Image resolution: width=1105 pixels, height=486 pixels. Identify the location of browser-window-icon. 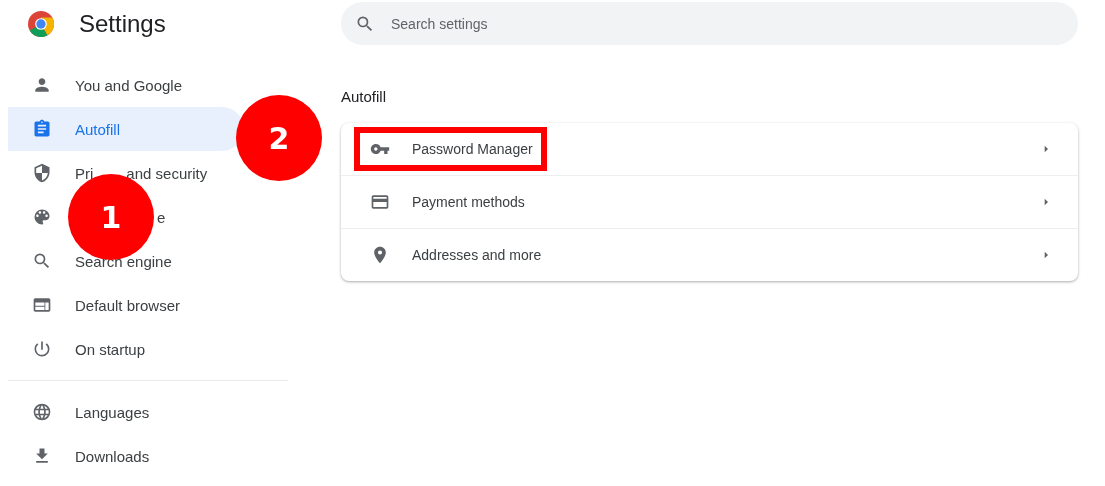
(42, 305).